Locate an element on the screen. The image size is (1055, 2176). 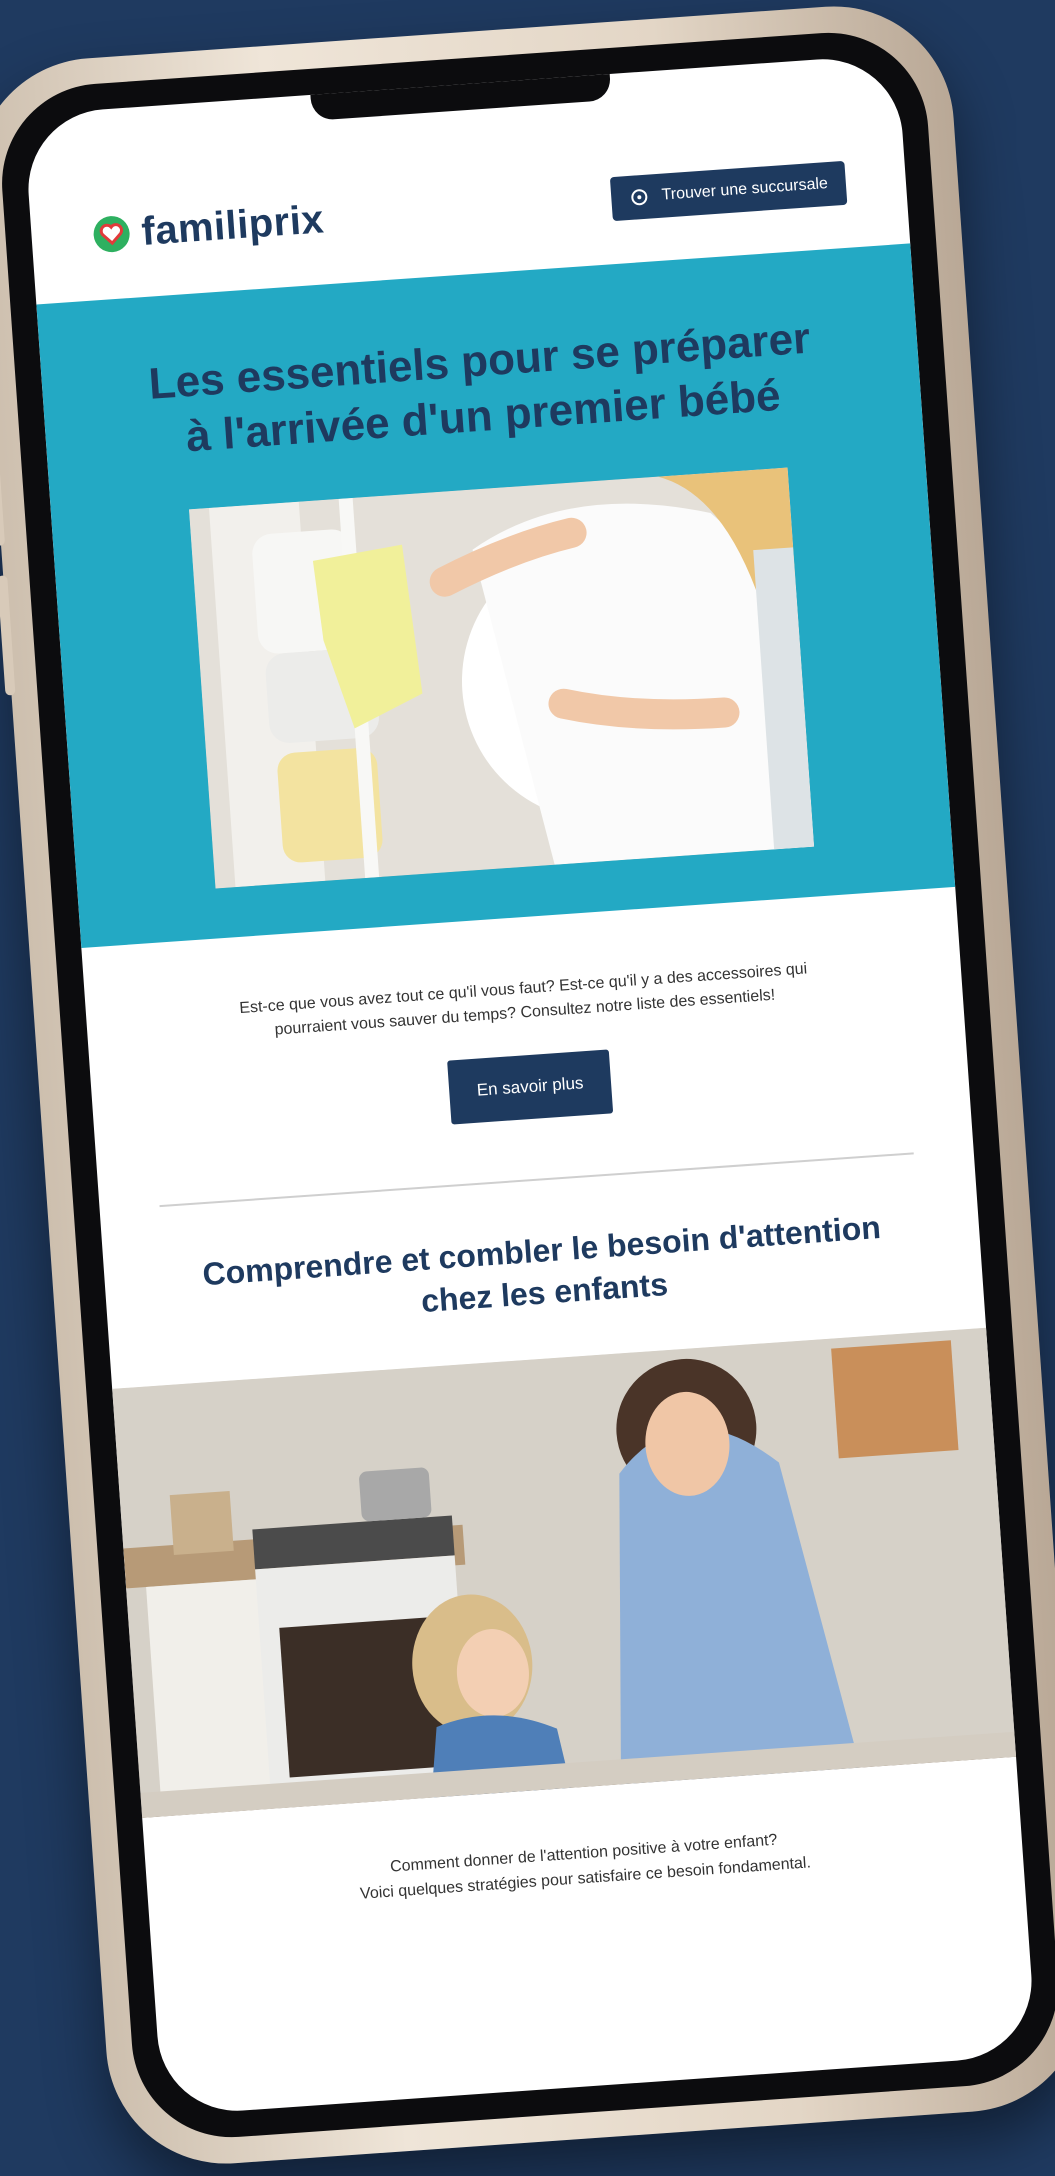
hero-image-pregnant-woman is located at coordinates (502, 678).